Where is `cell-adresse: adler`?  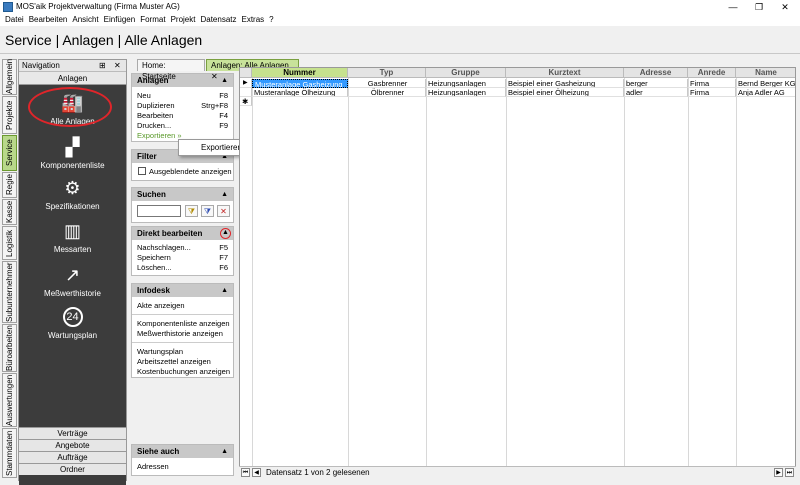 cell-adresse: adler is located at coordinates (656, 92).